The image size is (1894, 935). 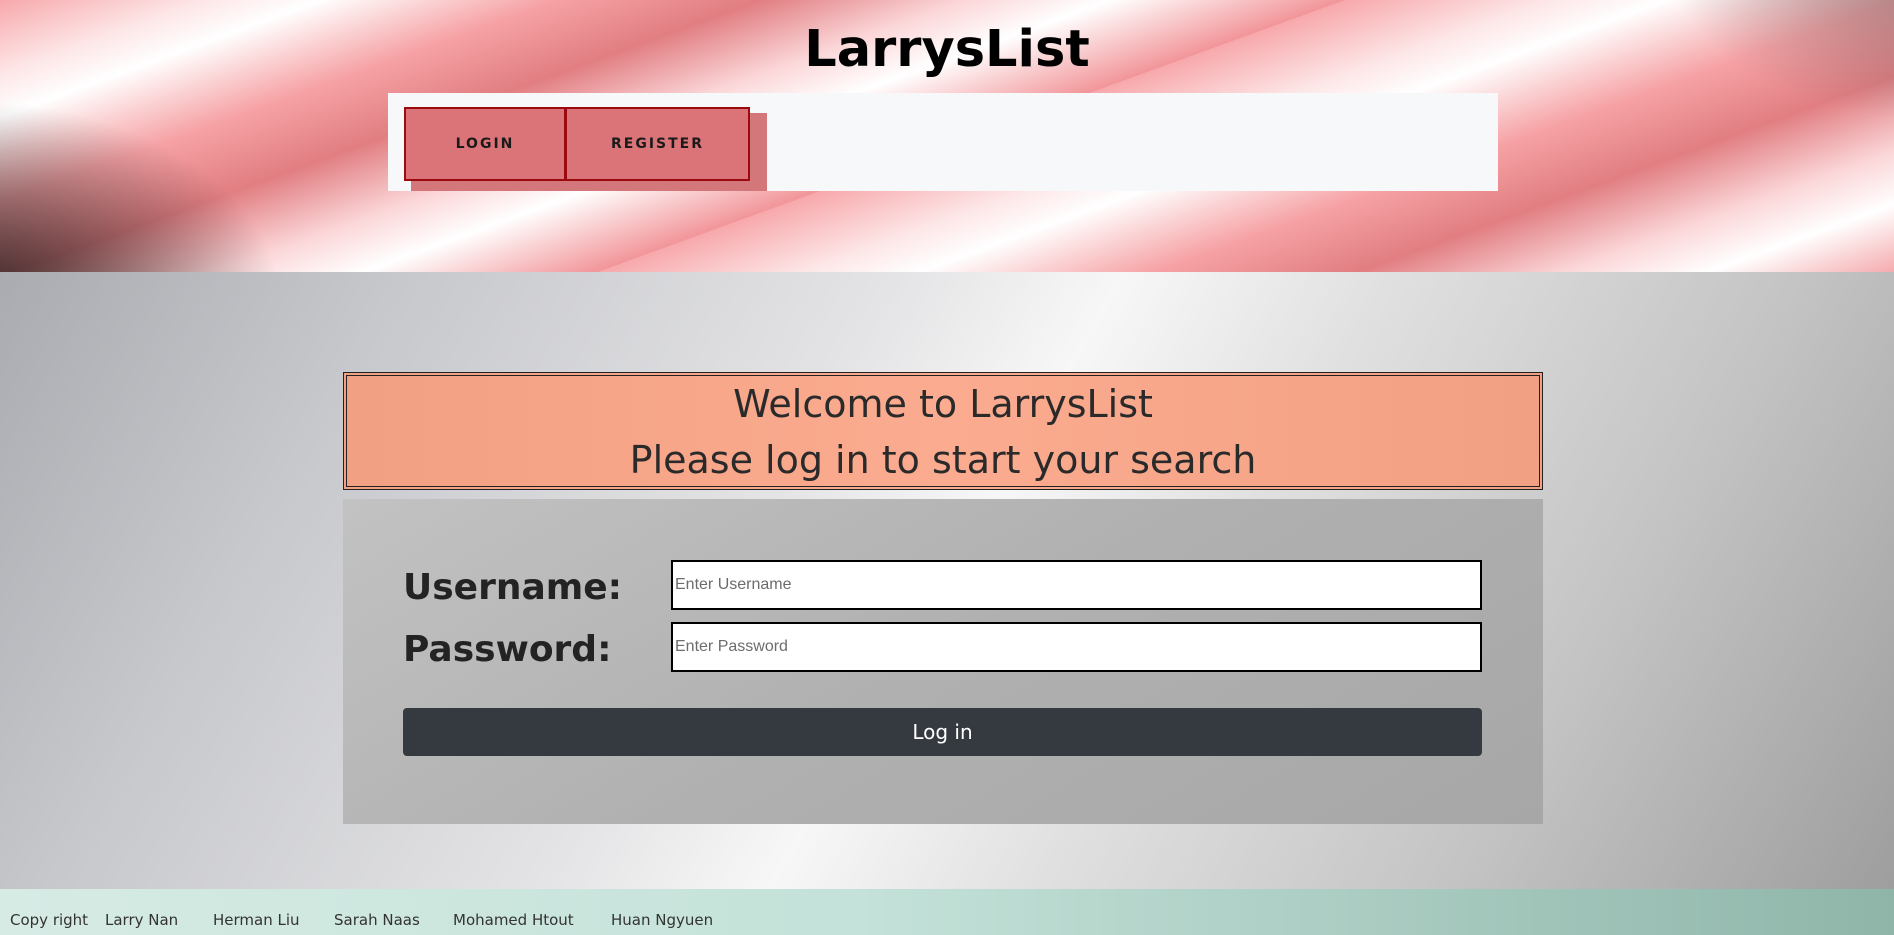 I want to click on nav-register-button: REGISTER, so click(x=657, y=144).